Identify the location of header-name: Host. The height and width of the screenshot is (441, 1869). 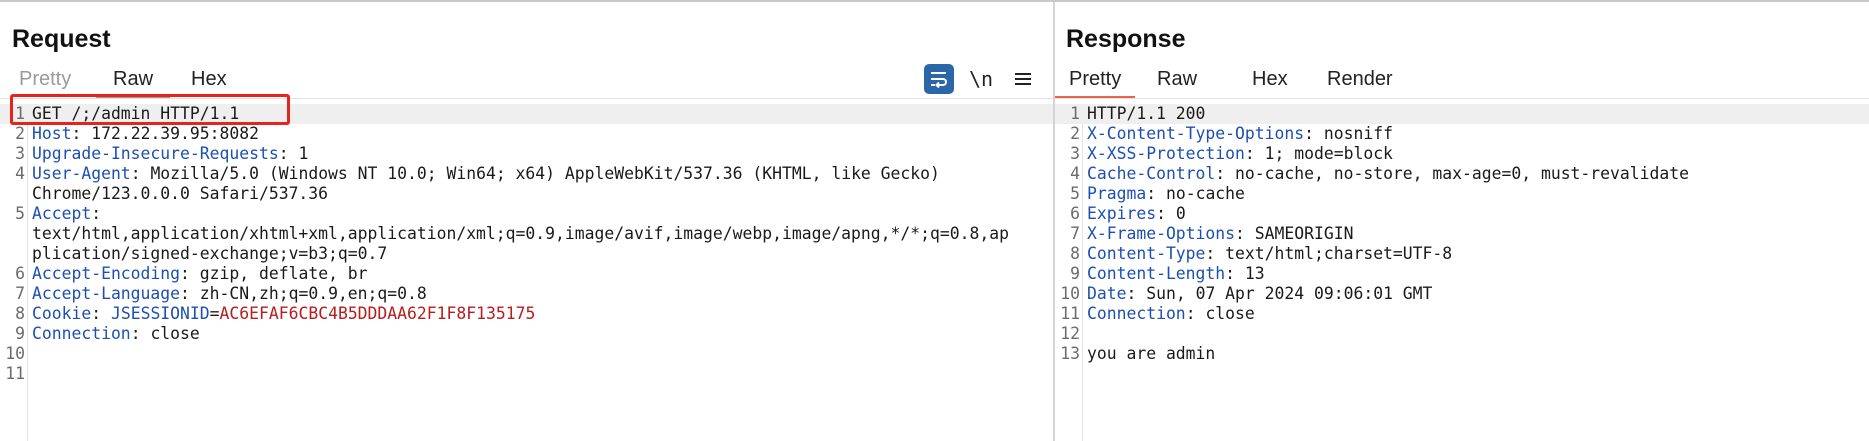
(52, 133).